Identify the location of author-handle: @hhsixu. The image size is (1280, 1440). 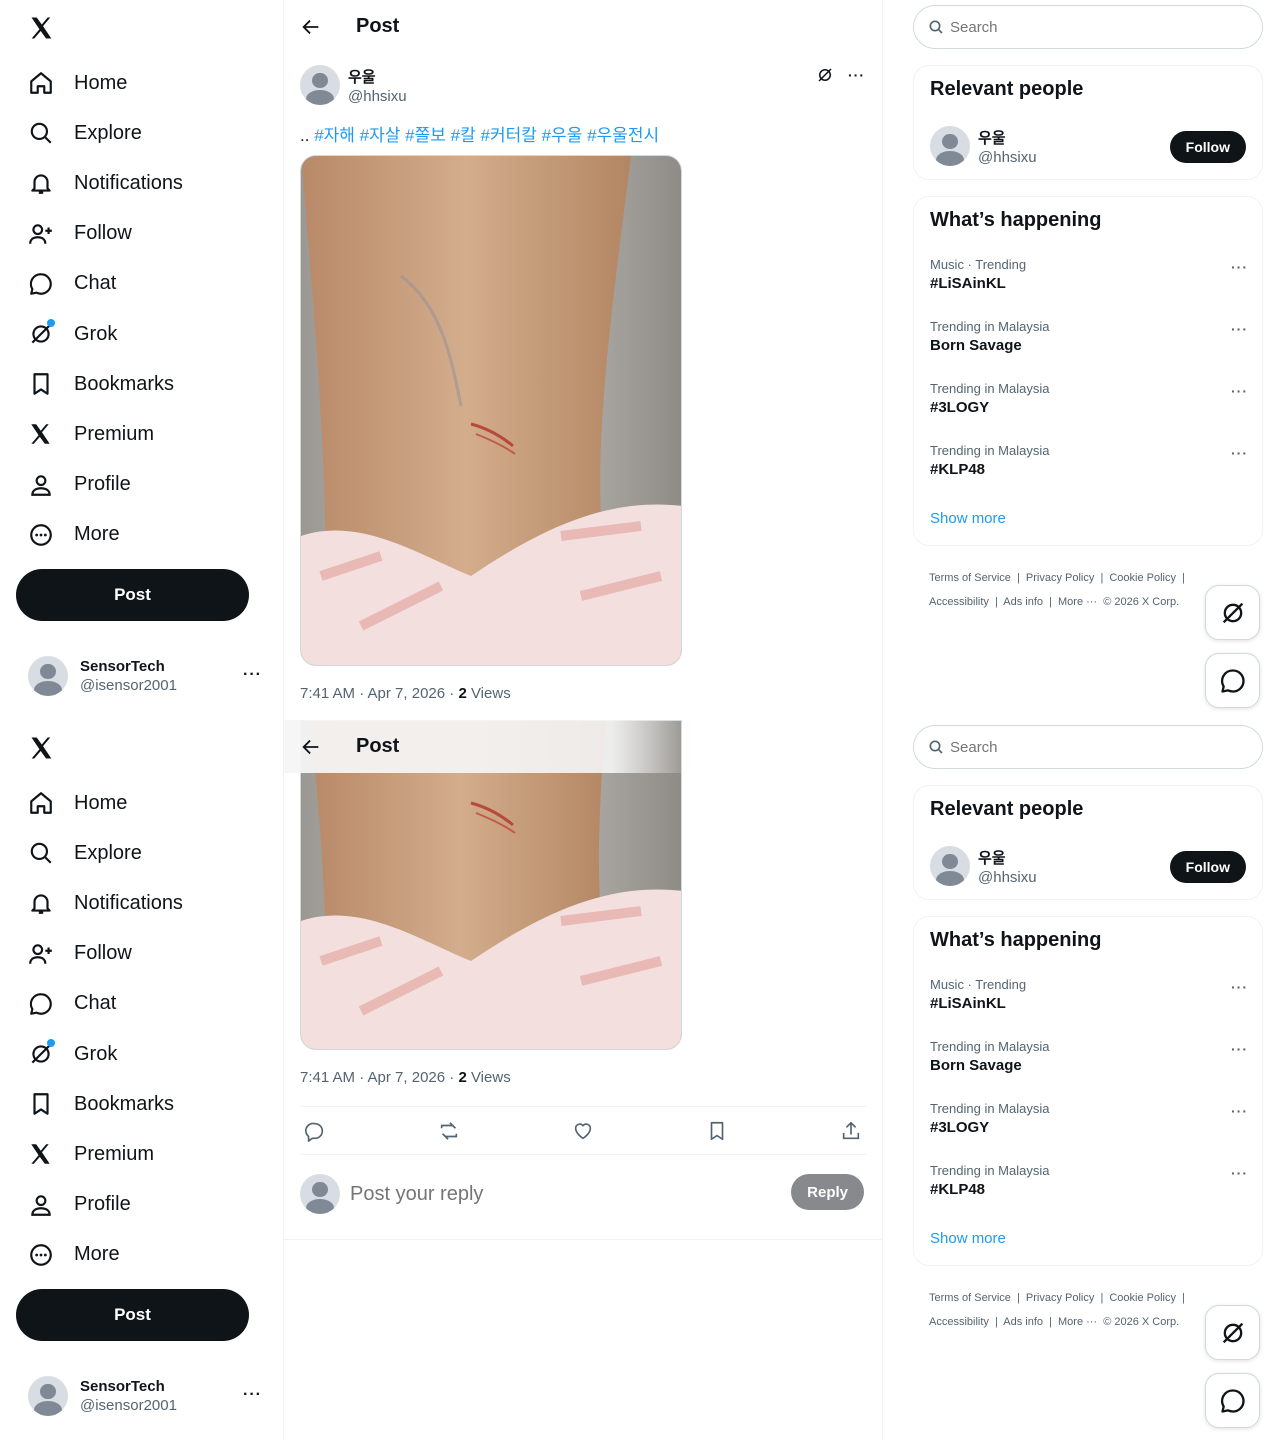
(377, 96).